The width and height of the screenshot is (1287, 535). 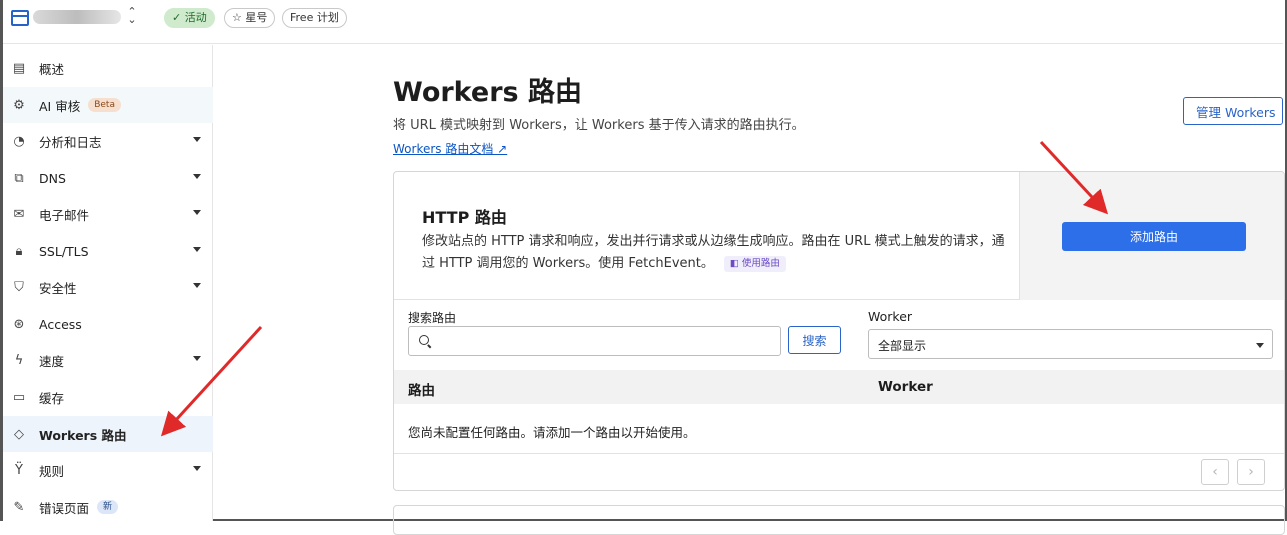 I want to click on search-button: 搜索, so click(x=814, y=340).